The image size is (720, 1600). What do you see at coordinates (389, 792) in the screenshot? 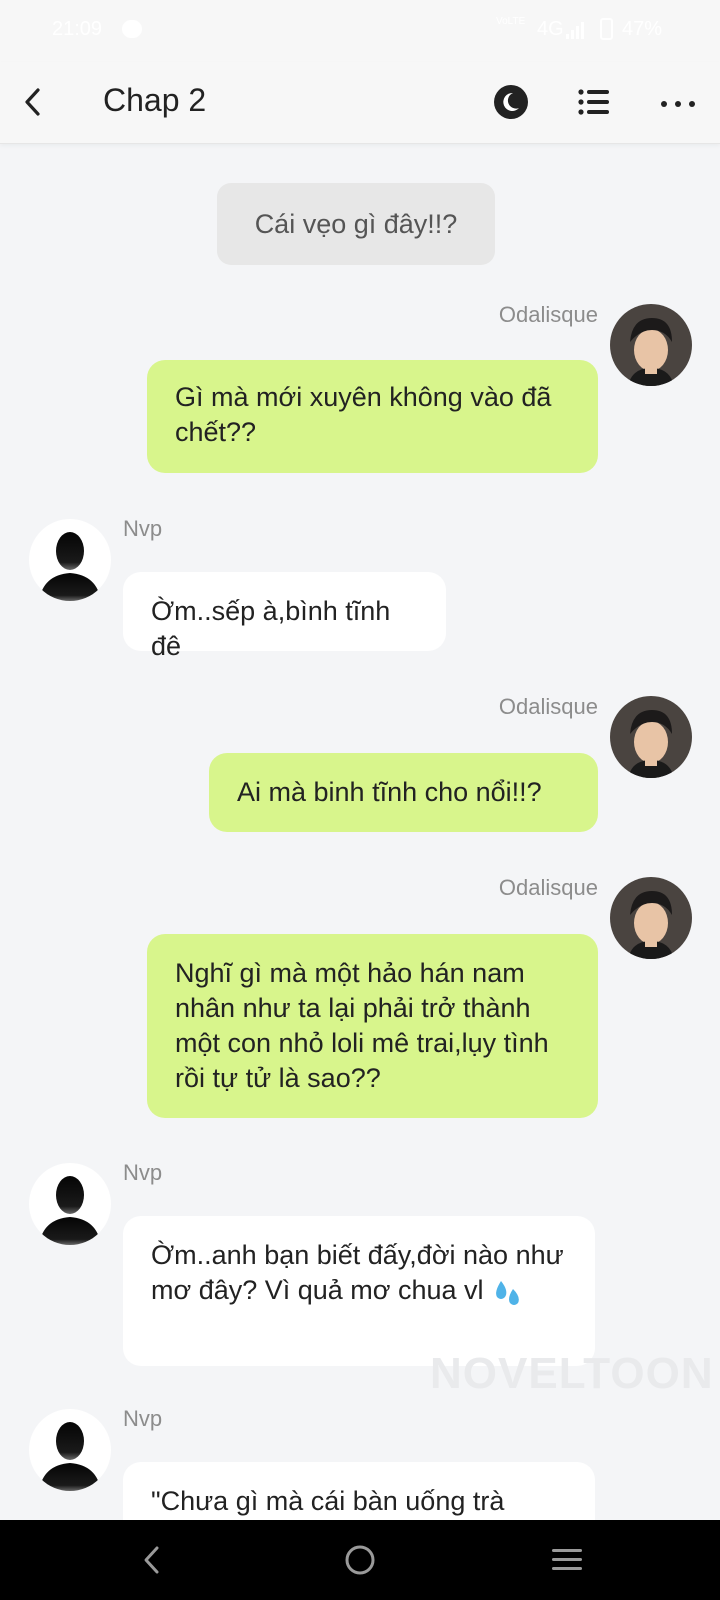
I see `message-text: Ai mà binh tĩnh cho nổi!!?` at bounding box center [389, 792].